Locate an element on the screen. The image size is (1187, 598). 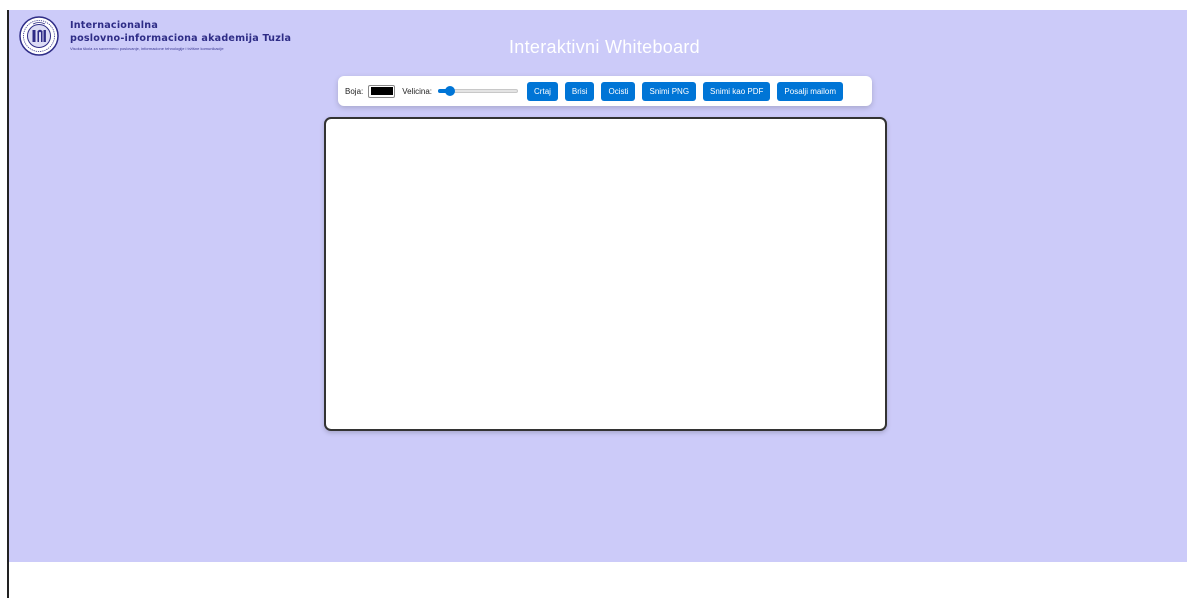
draw-button: Crtaj is located at coordinates (542, 91).